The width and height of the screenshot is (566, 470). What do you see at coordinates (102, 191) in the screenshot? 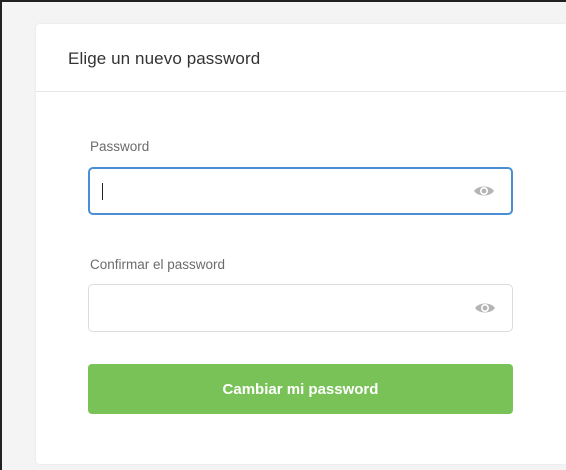
I see `text-cursor` at bounding box center [102, 191].